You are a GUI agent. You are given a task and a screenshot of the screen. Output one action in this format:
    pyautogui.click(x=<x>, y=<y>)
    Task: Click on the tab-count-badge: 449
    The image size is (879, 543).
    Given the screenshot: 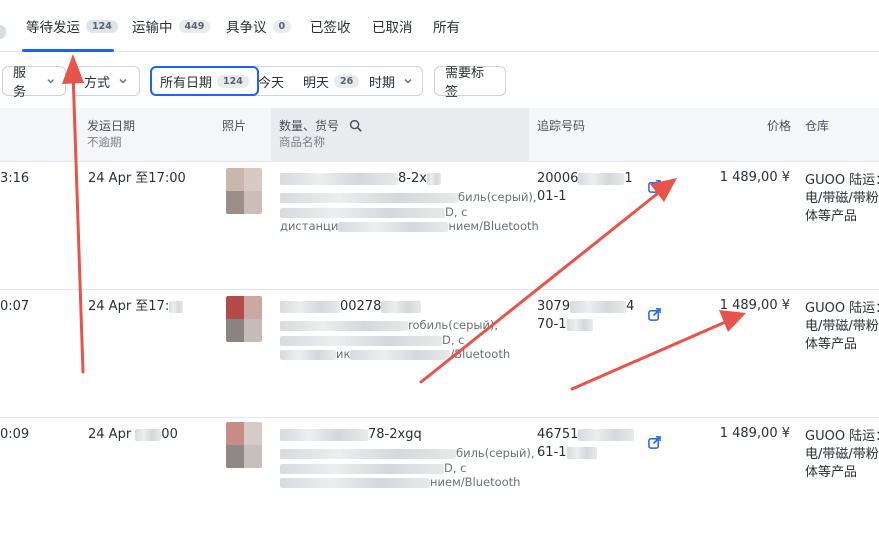 What is the action you would take?
    pyautogui.click(x=194, y=26)
    